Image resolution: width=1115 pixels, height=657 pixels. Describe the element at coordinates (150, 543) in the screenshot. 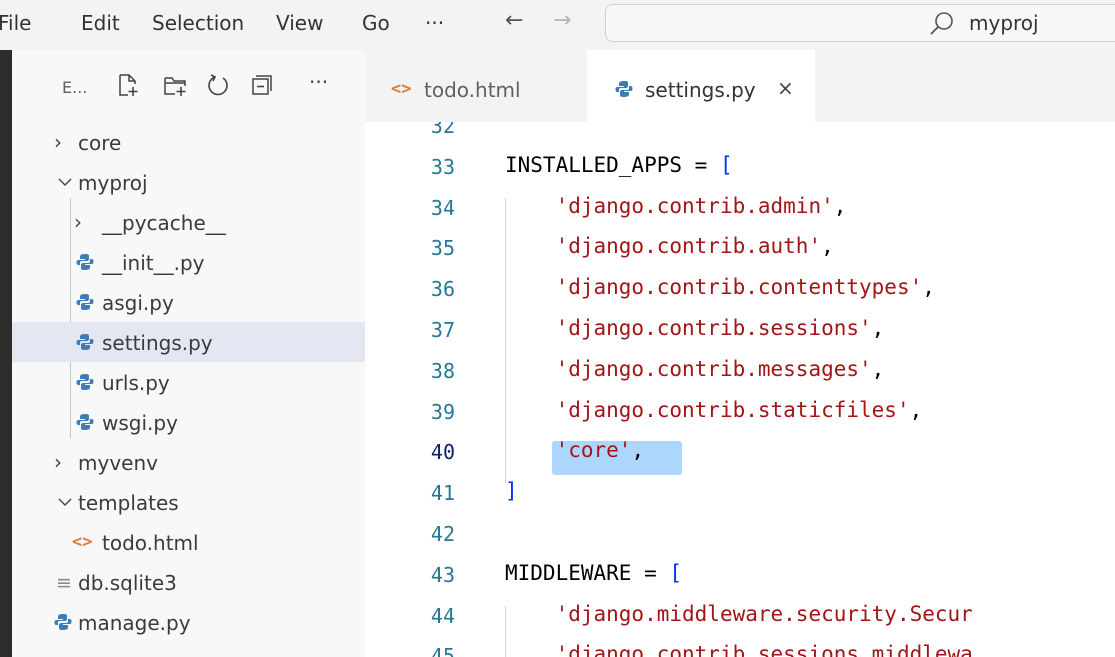

I see `tree-label: todo.html` at that location.